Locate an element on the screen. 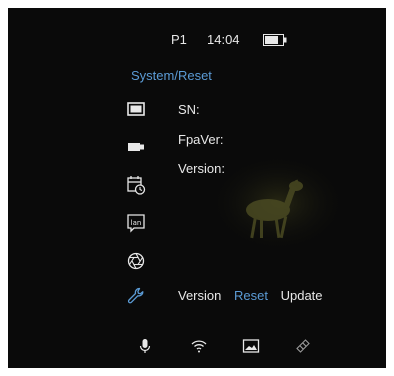 This screenshot has height=376, width=394. camera-icon is located at coordinates (136, 147).